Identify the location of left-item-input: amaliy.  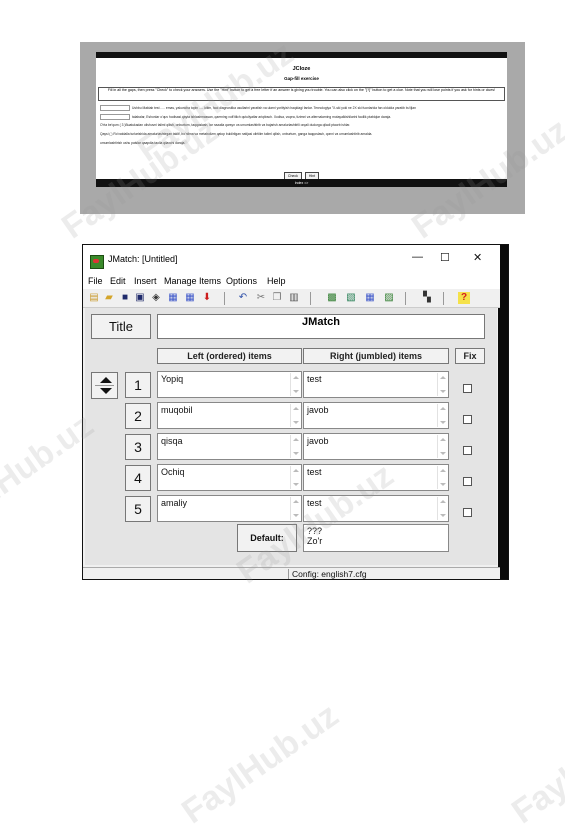
(229, 508).